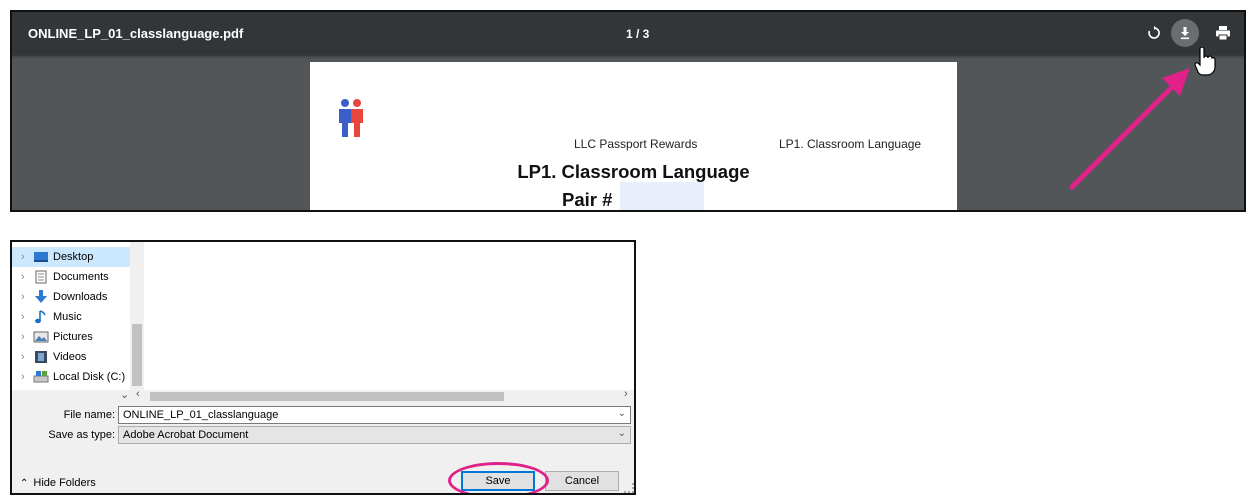 This screenshot has width=1249, height=498. Describe the element at coordinates (587, 199) in the screenshot. I see `doc-pair-label: Pair #` at that location.